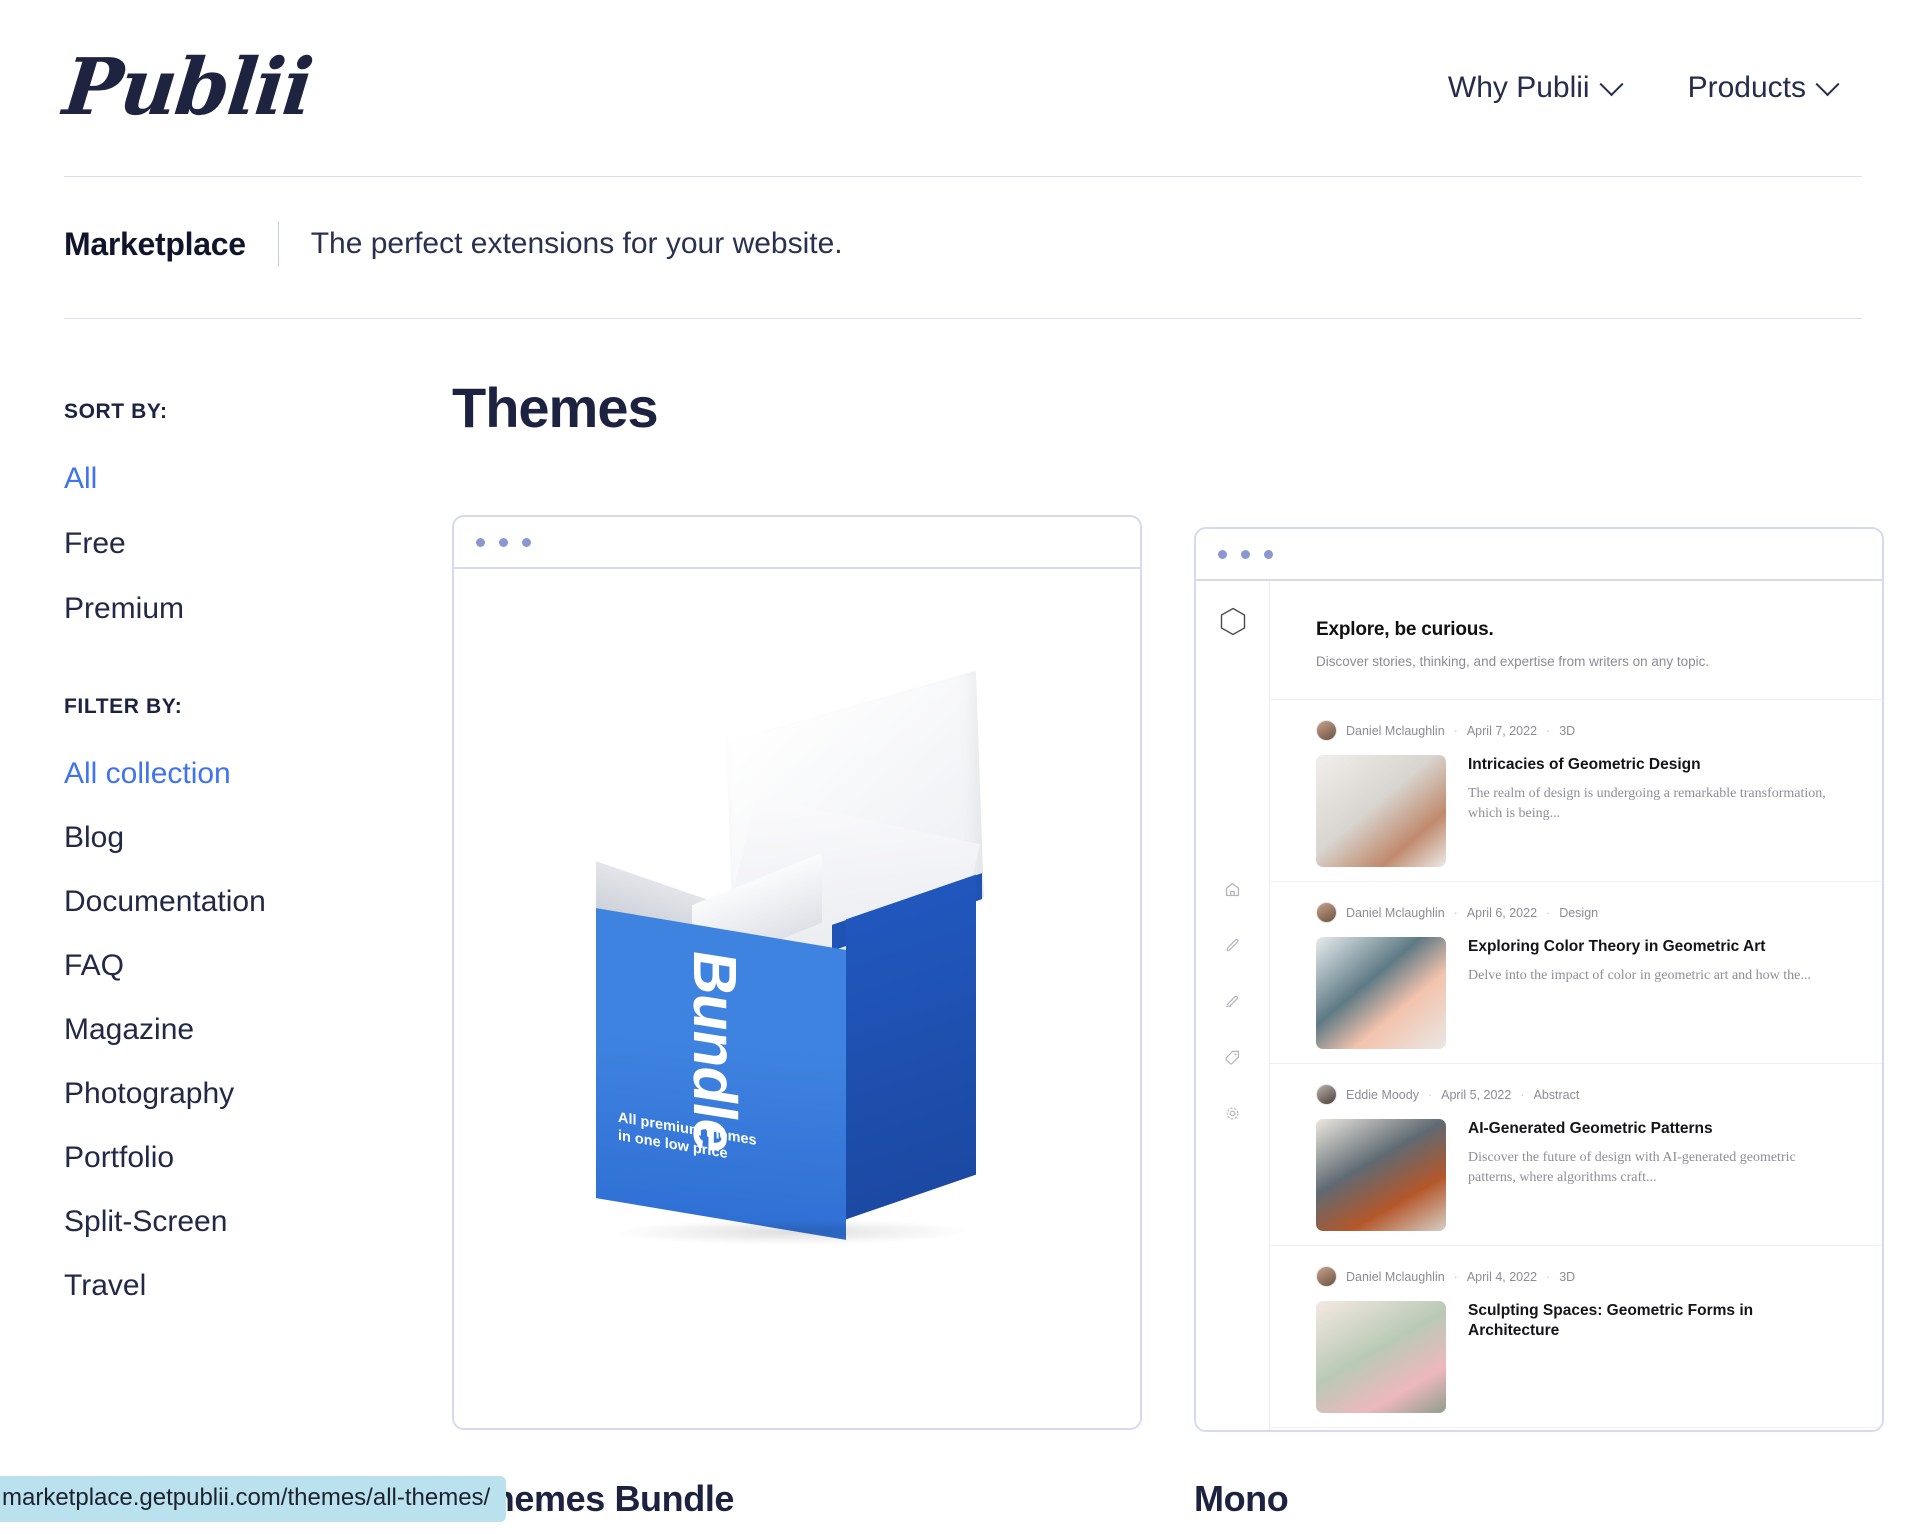 This screenshot has width=1926, height=1534. What do you see at coordinates (1584, 764) in the screenshot?
I see `post-title: Intricacies of Geometric Design` at bounding box center [1584, 764].